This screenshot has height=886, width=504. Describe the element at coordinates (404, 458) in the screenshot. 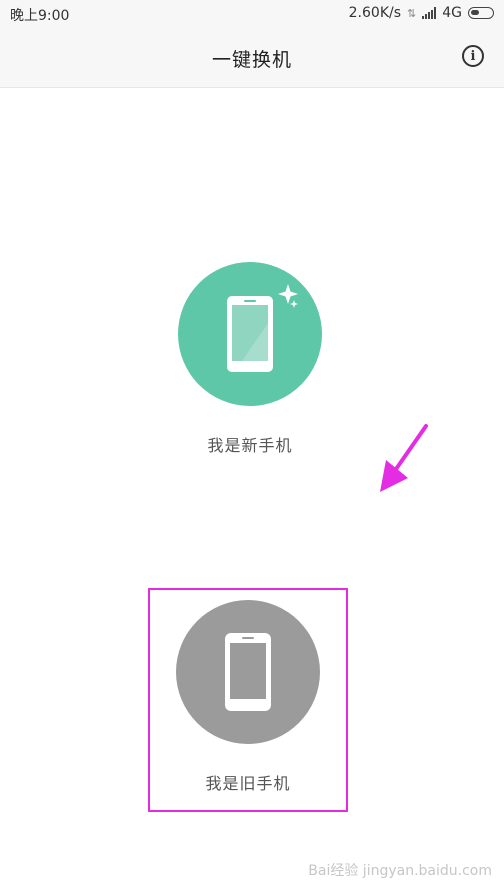

I see `annotation-arrow-icon` at that location.